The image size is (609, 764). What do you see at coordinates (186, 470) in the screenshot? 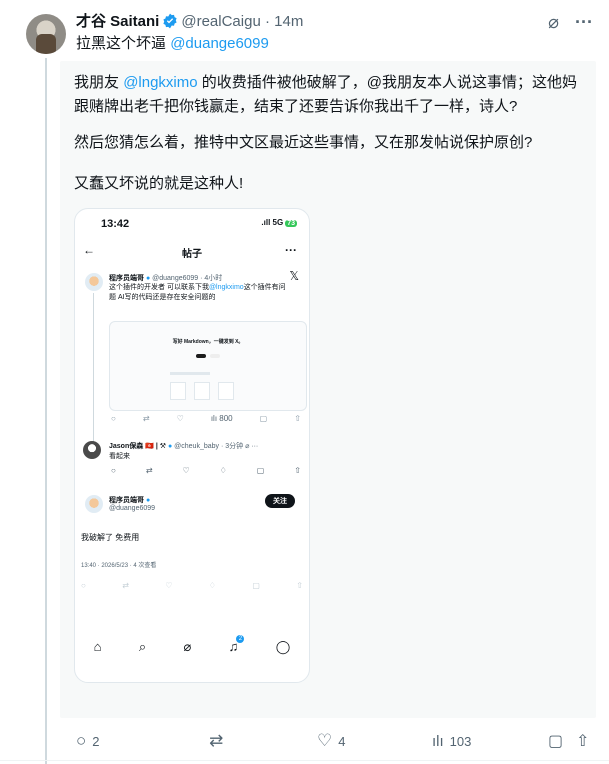
I see `t2-like-icon: ♡` at bounding box center [186, 470].